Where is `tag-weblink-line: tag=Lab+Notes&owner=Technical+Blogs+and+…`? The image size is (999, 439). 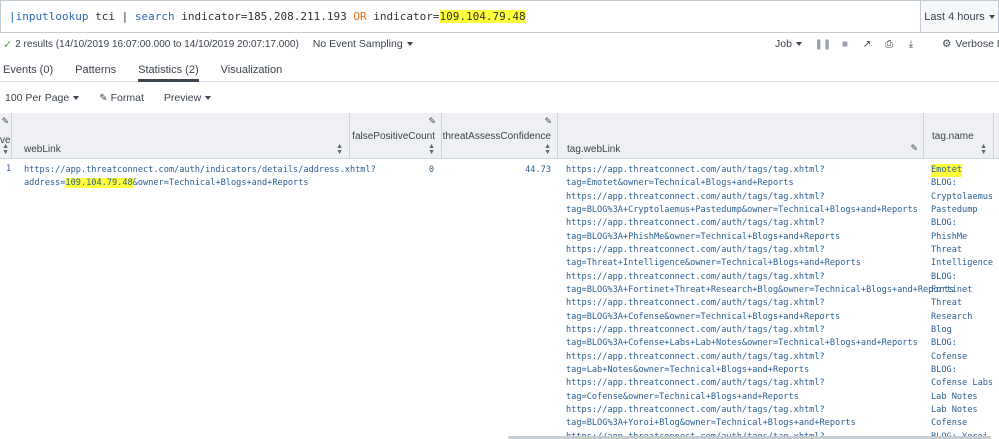 tag-weblink-line: tag=Lab+Notes&owner=Technical+Blogs+and+… is located at coordinates (688, 369).